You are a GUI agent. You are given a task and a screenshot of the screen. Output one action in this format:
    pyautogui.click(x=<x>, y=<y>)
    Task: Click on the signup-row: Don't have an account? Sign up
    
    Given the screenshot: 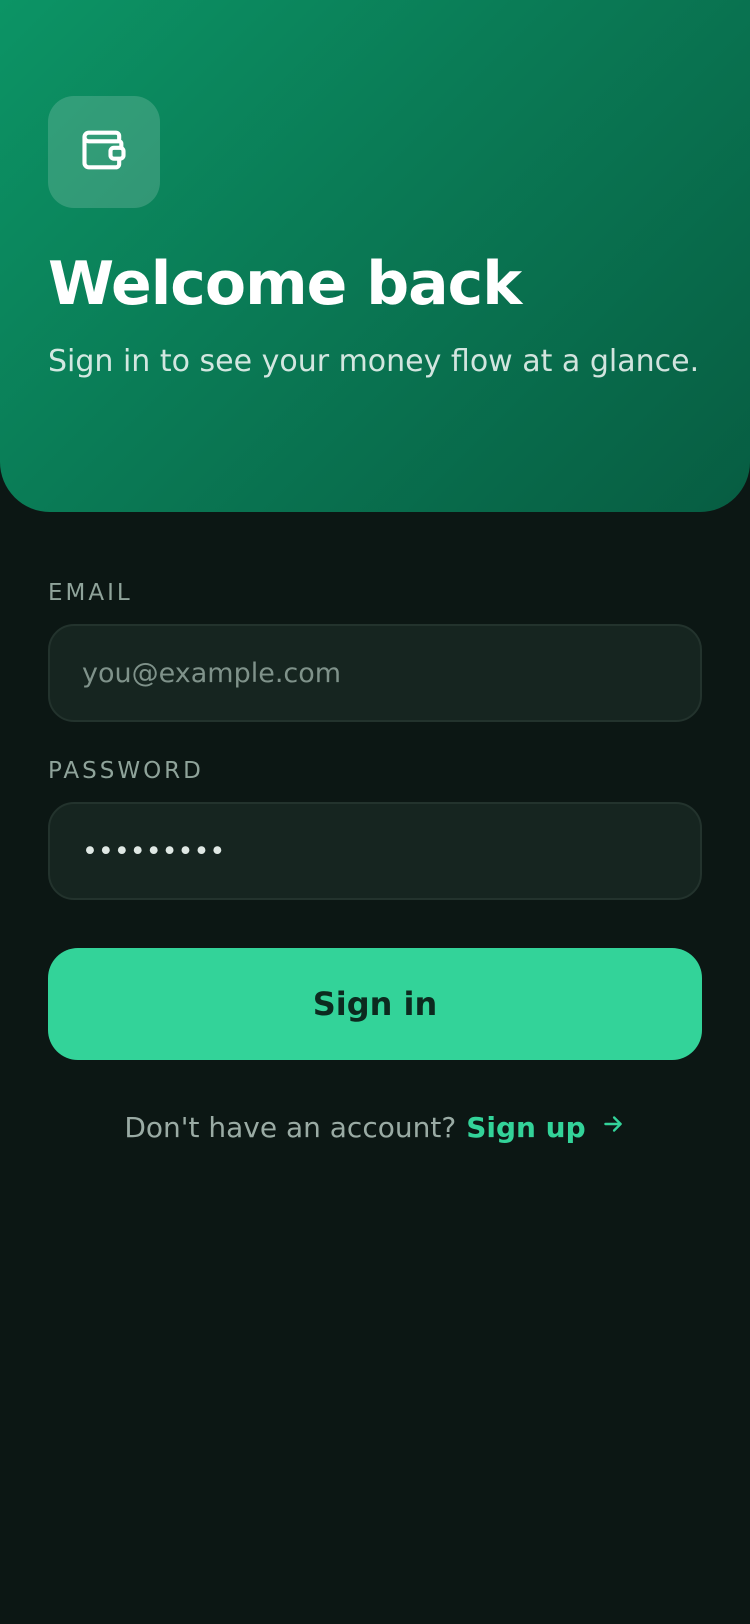 What is the action you would take?
    pyautogui.click(x=375, y=1128)
    